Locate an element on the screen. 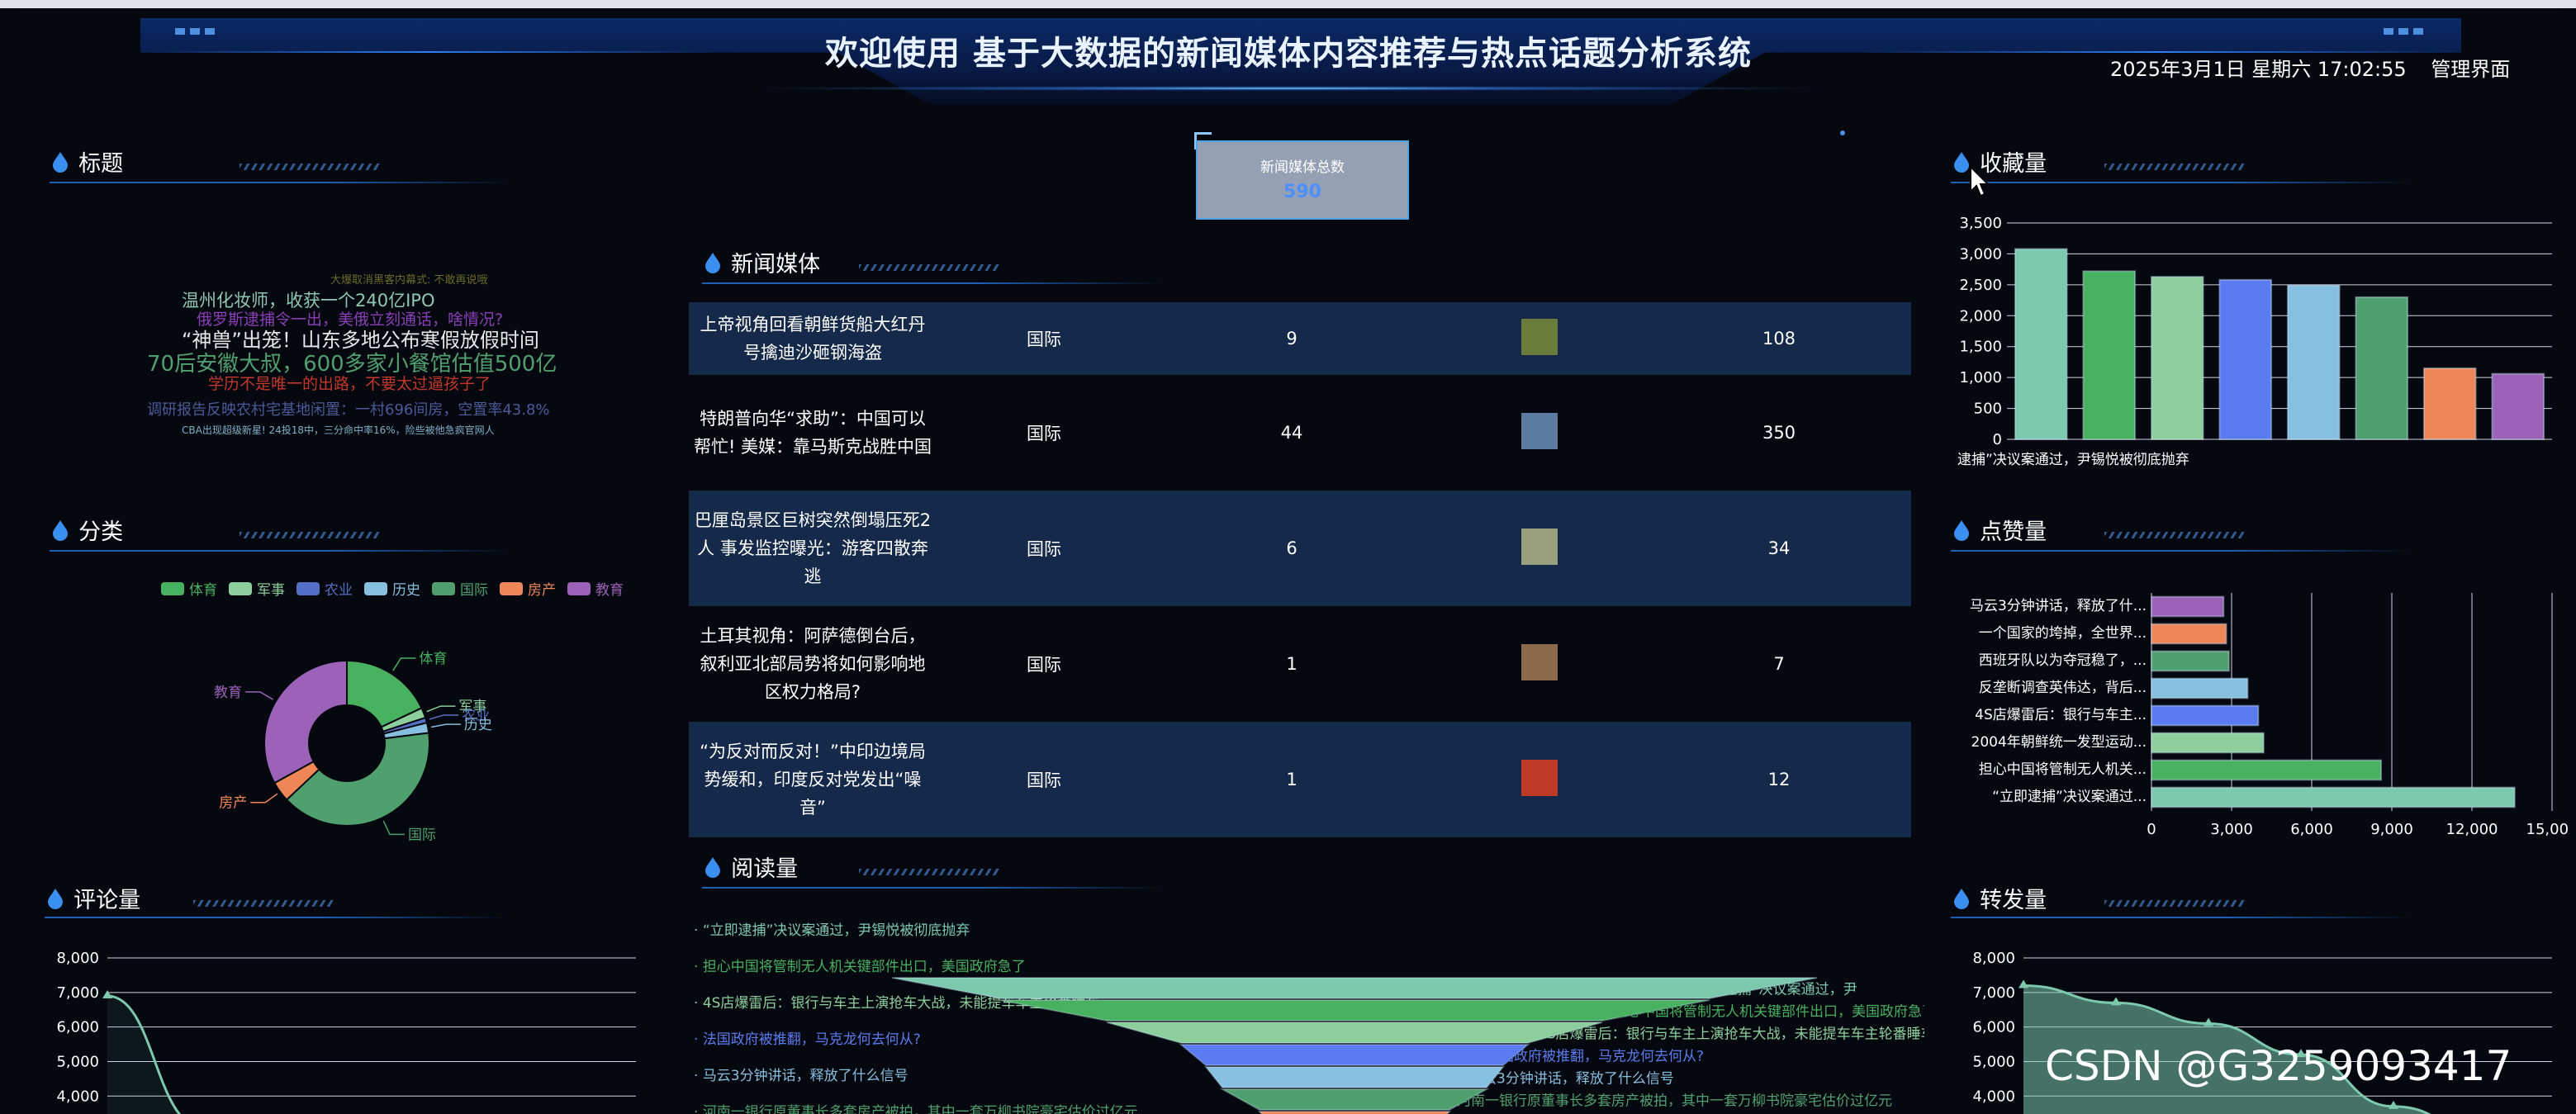 Image resolution: width=2576 pixels, height=1114 pixels. panel-header-news-media: 新闻媒体 is located at coordinates (762, 262).